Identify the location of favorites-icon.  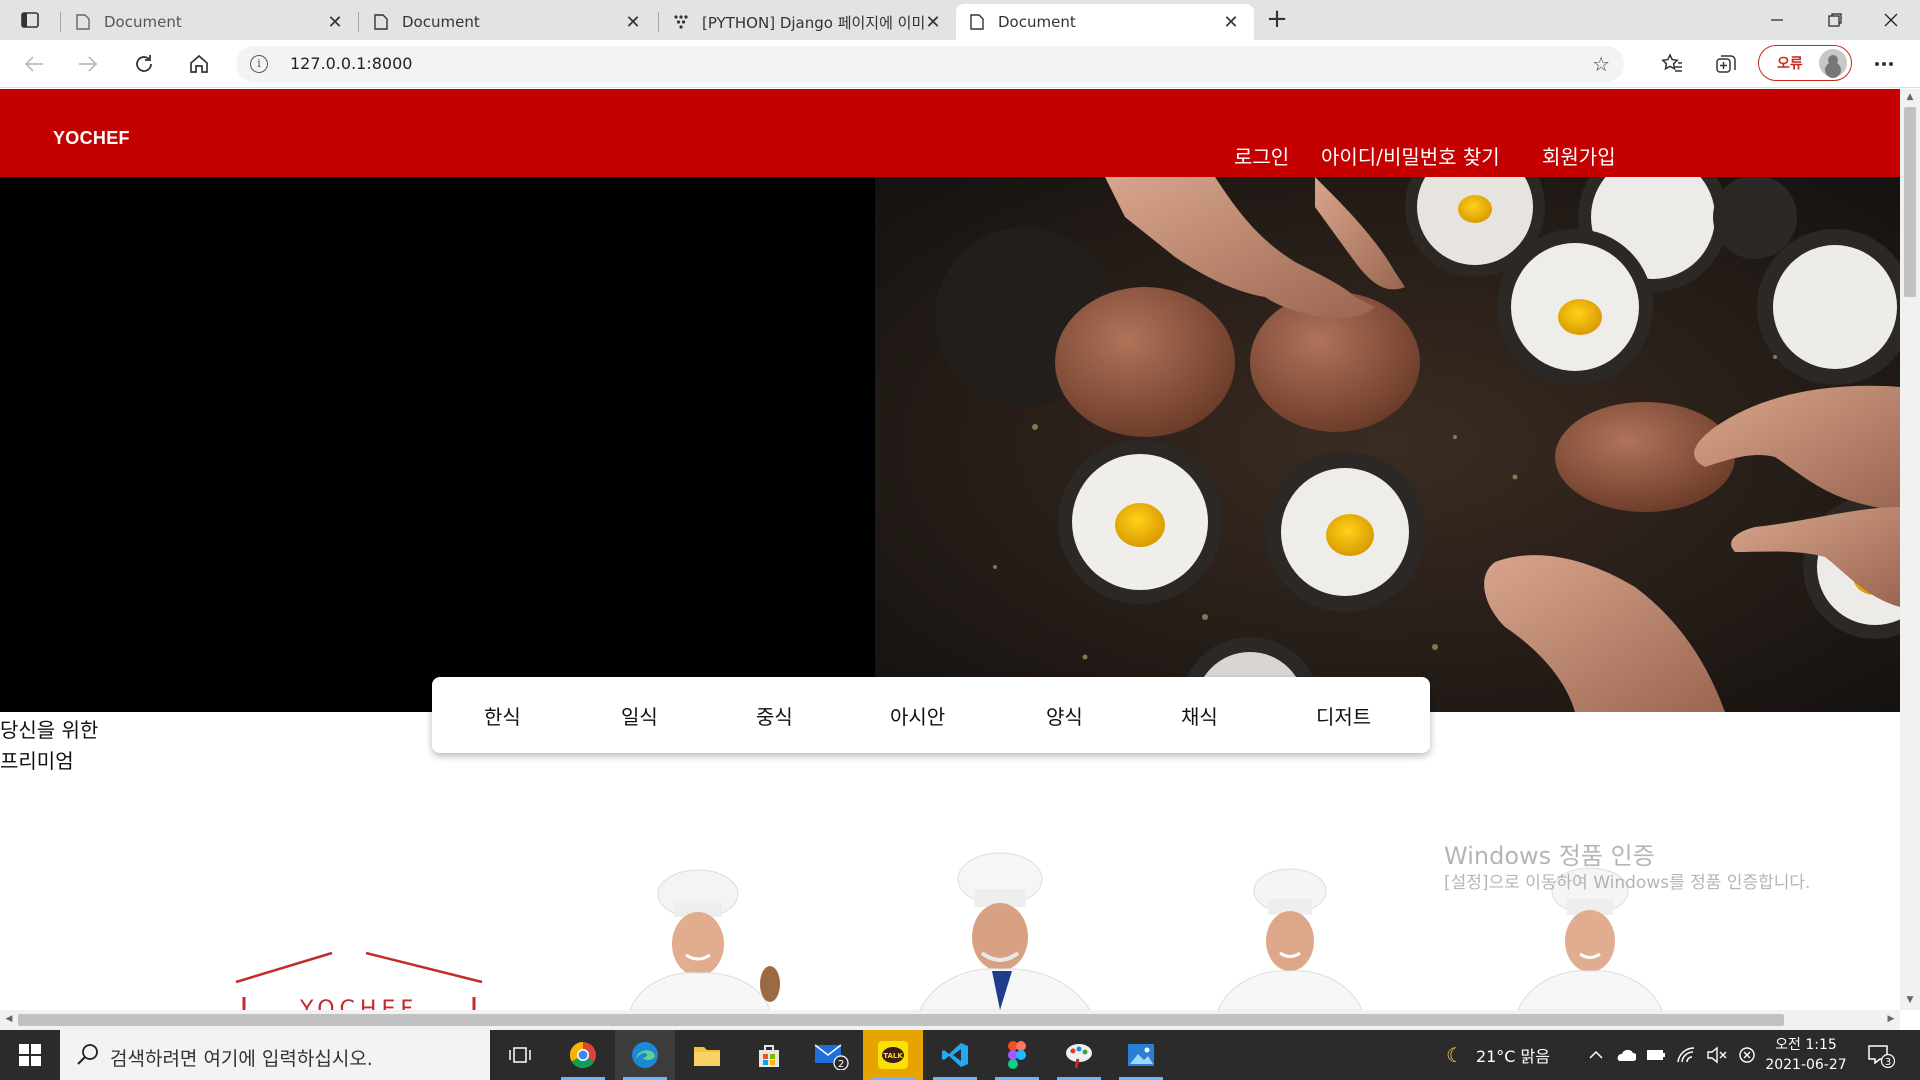
(1672, 64).